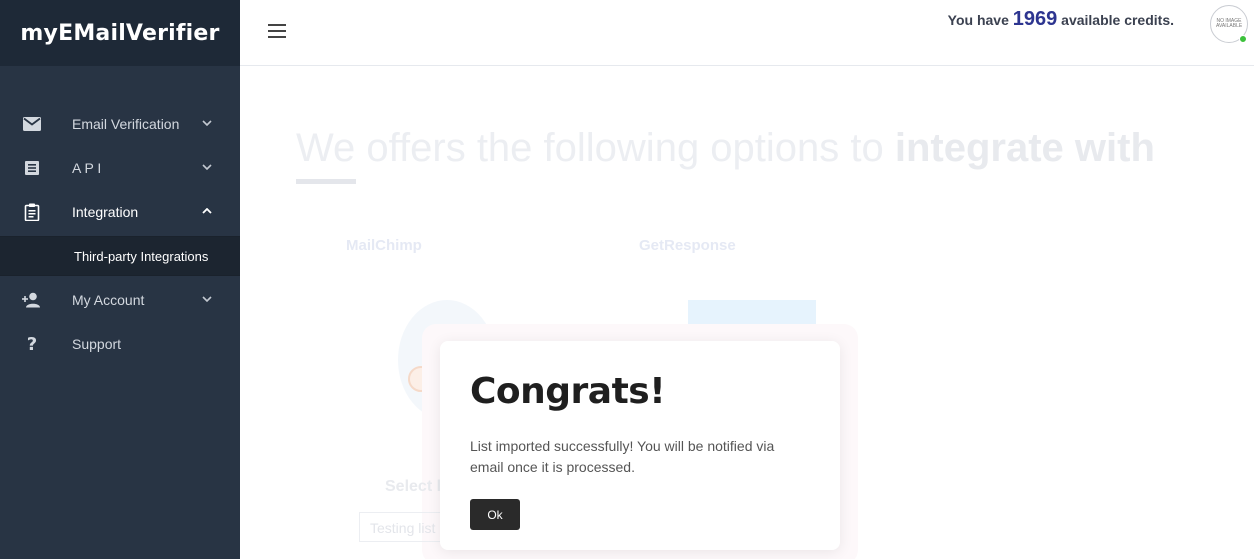 The height and width of the screenshot is (559, 1254). What do you see at coordinates (413, 486) in the screenshot?
I see `select-list-label: Select l` at bounding box center [413, 486].